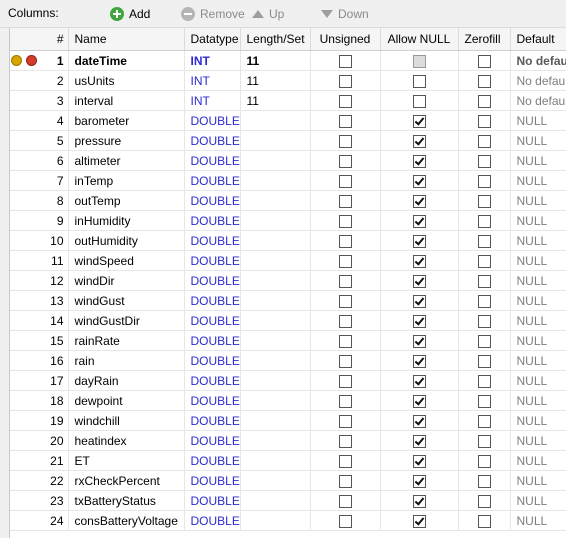 The height and width of the screenshot is (538, 566). Describe the element at coordinates (126, 60) in the screenshot. I see `column-name-cell: dateTime` at that location.